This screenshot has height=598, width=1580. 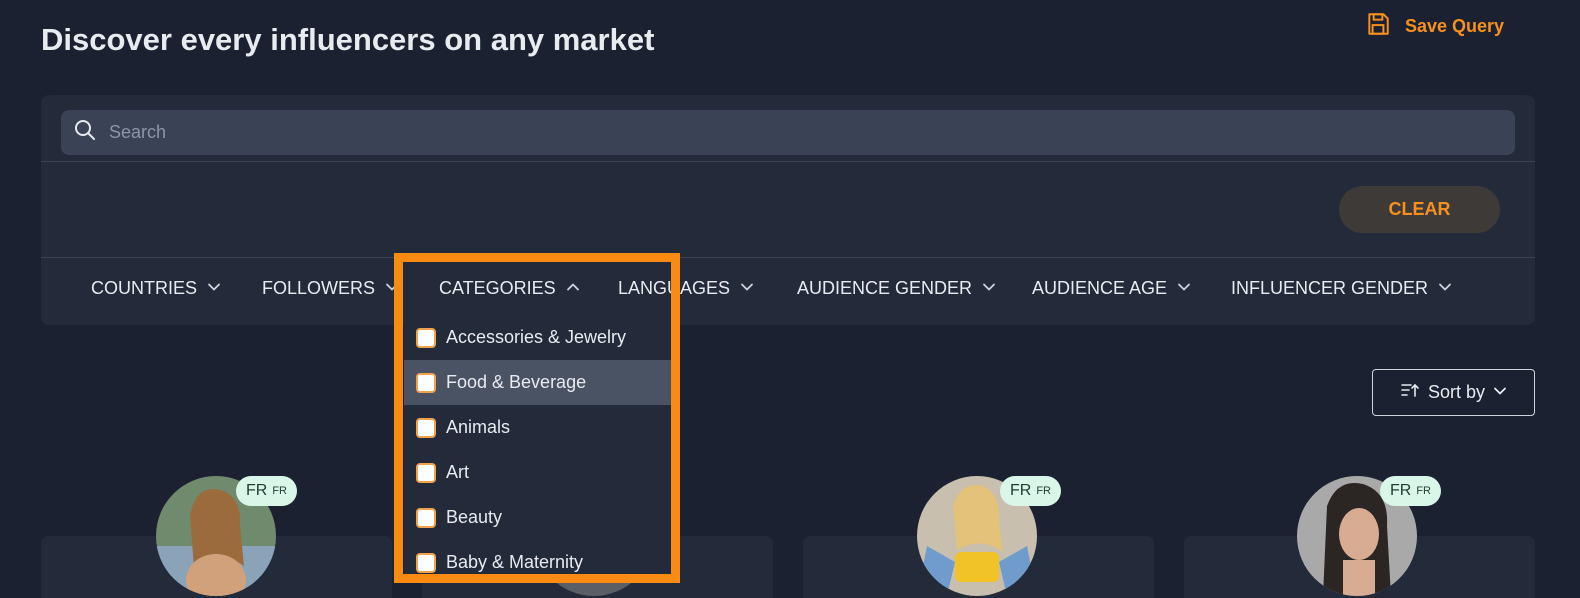 I want to click on filter-label: CATEGORIES, so click(x=497, y=287).